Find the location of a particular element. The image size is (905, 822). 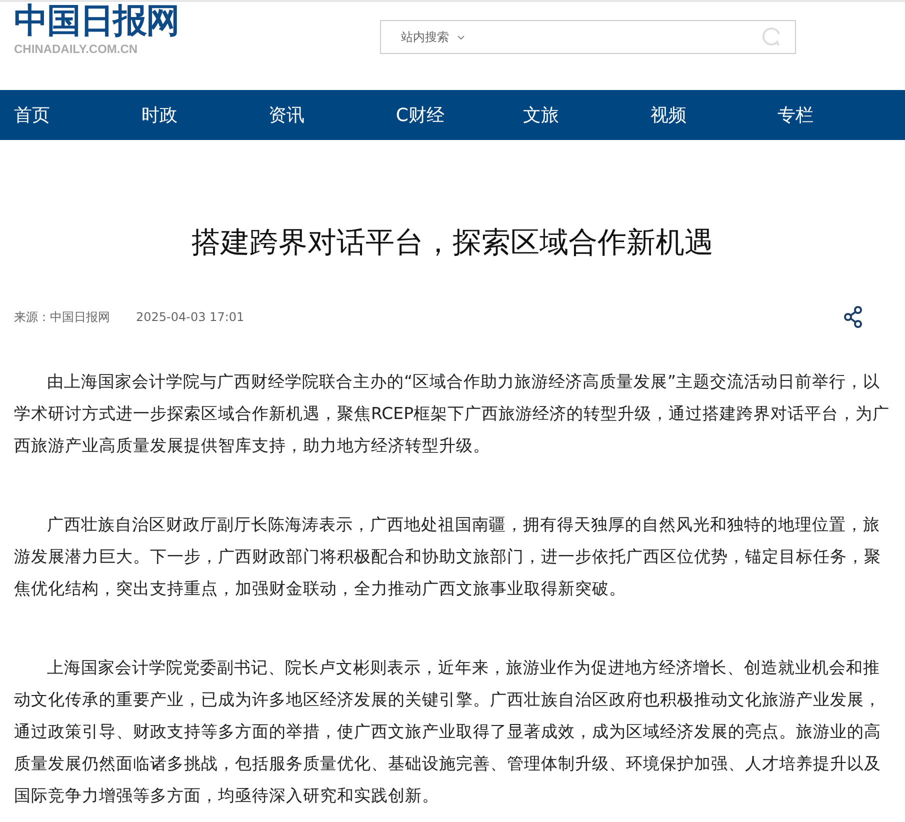

nav-link: 专栏 is located at coordinates (841, 115).